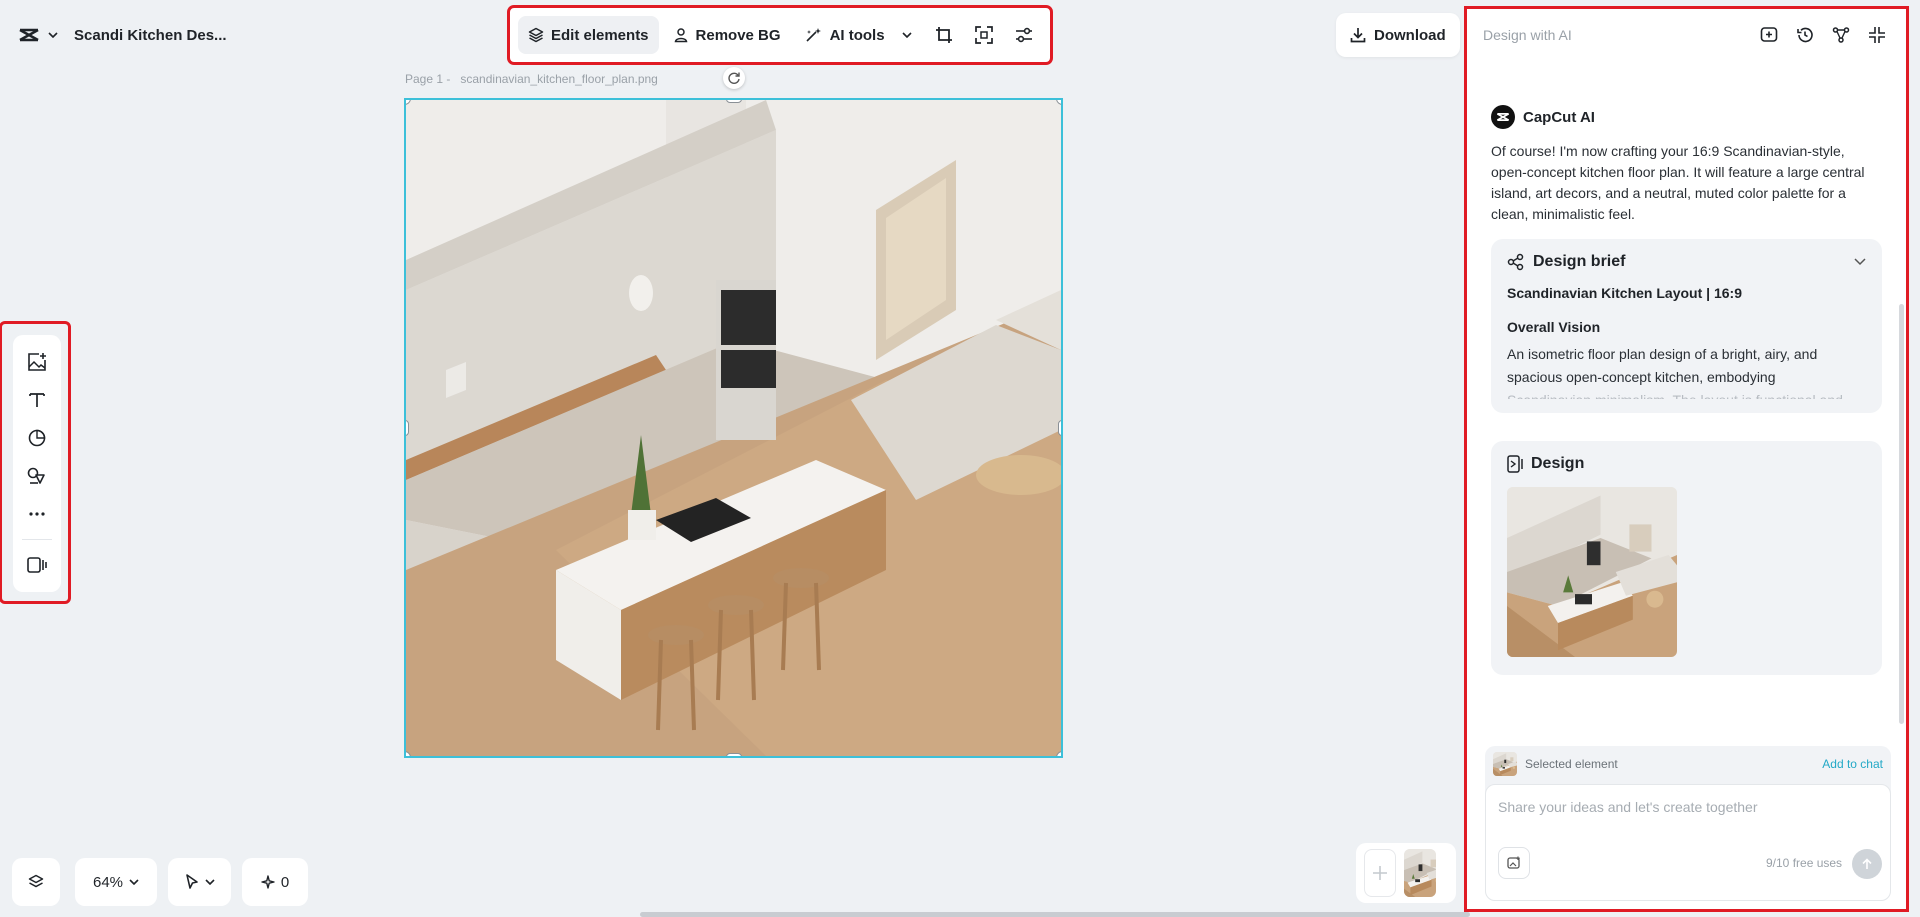  I want to click on shapes-icon, so click(37, 438).